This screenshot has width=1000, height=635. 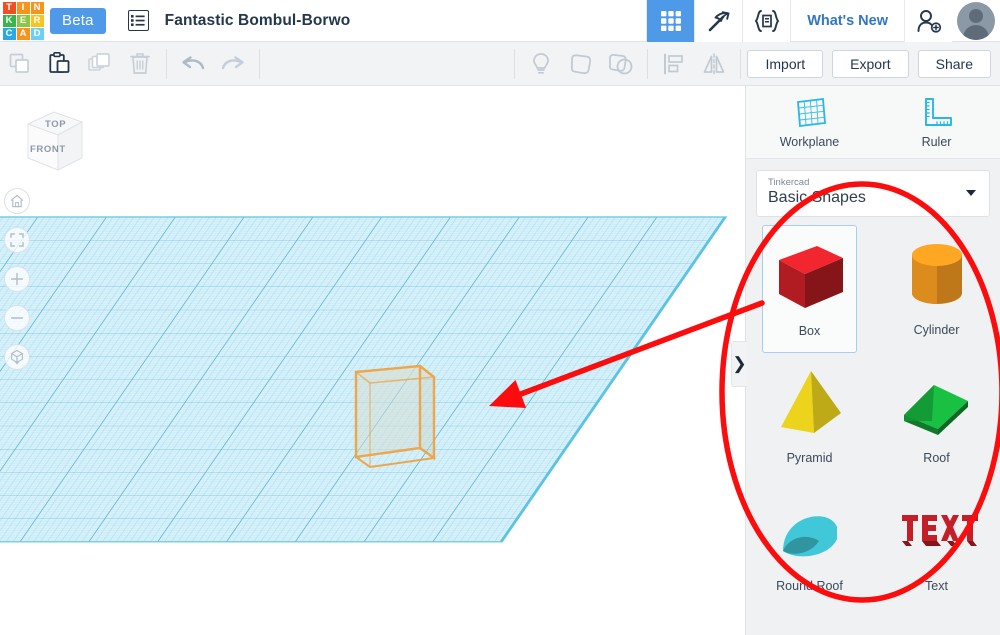 I want to click on lightbulb-icon, so click(x=541, y=64).